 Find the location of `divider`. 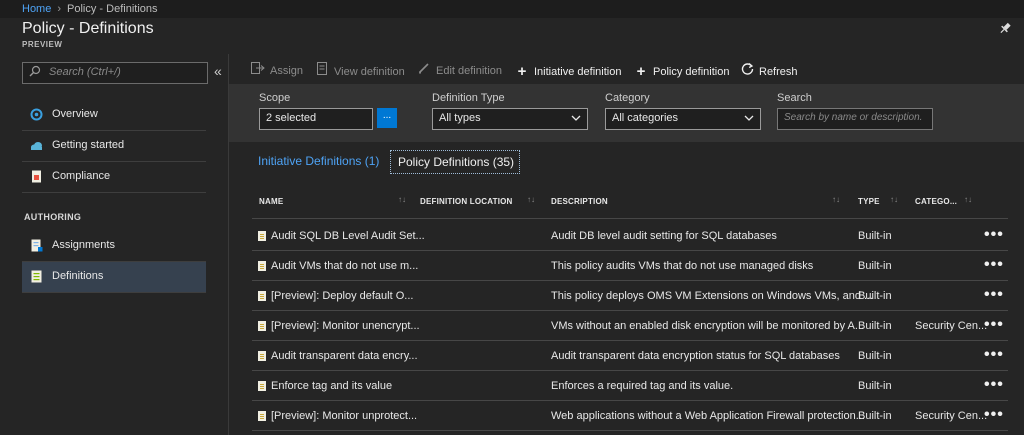

divider is located at coordinates (630, 430).